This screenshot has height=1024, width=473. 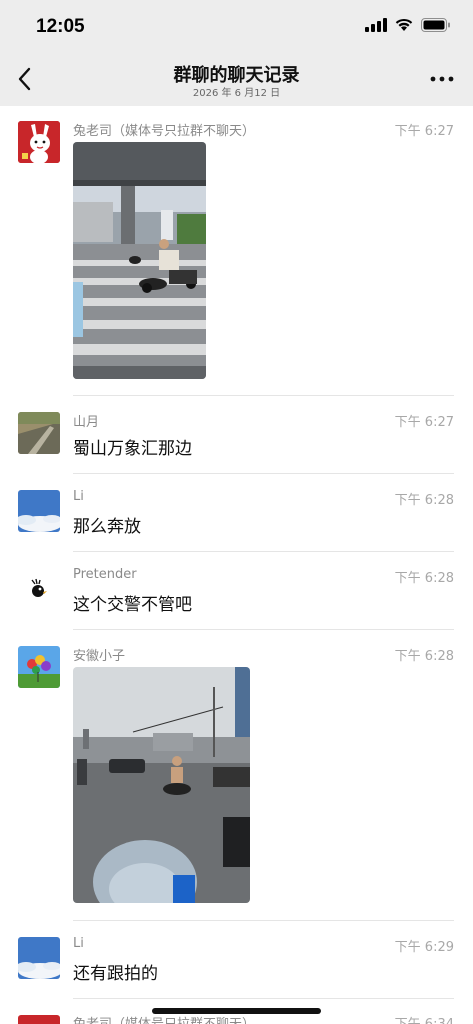 What do you see at coordinates (442, 79) in the screenshot?
I see `more-icon` at bounding box center [442, 79].